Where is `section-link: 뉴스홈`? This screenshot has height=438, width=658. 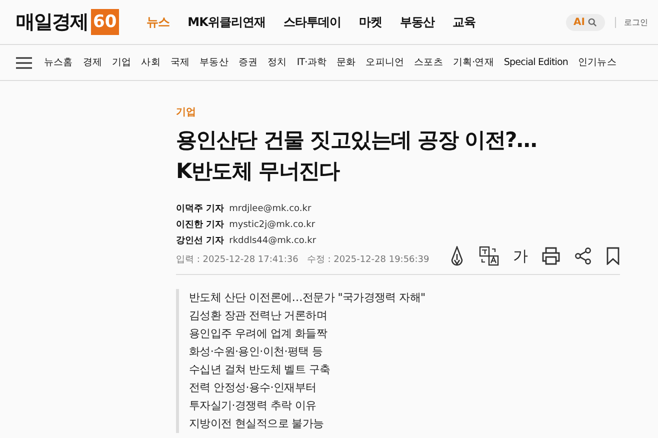
section-link: 뉴스홈 is located at coordinates (58, 62).